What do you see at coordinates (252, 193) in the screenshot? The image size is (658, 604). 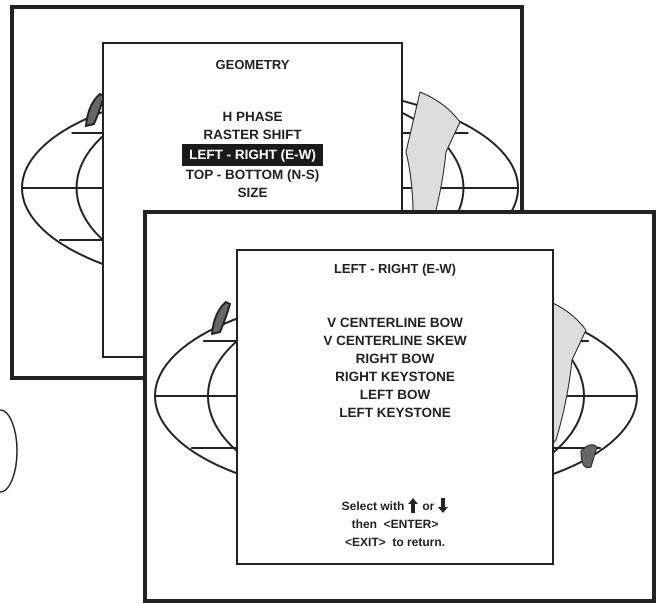 I see `menu-item: SIZE` at bounding box center [252, 193].